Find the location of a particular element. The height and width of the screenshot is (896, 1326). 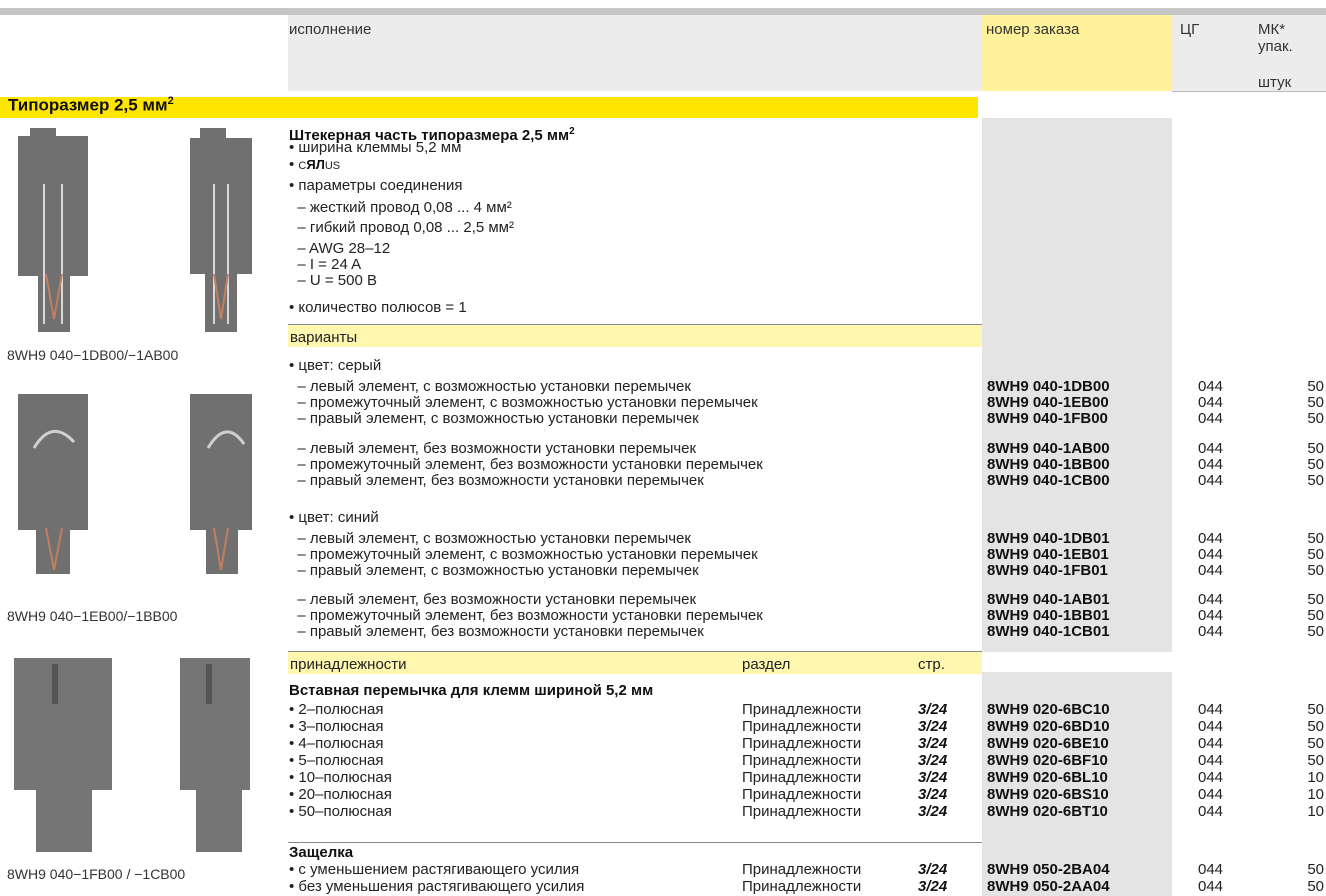

variant-row-order: 8WH9 040-1EB01 is located at coordinates (1048, 554).